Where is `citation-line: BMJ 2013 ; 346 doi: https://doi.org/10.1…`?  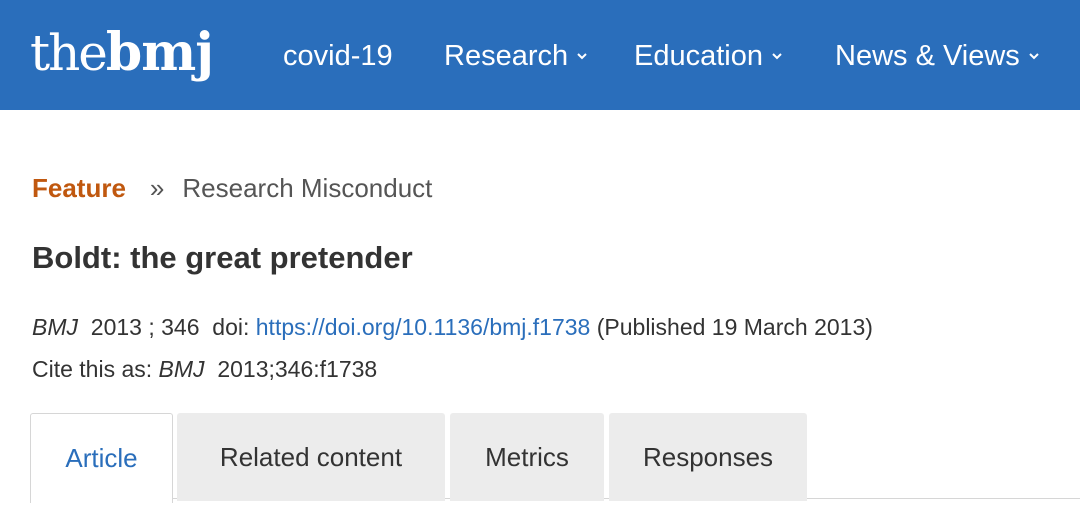
citation-line: BMJ 2013 ; 346 doi: https://doi.org/10.1… is located at coordinates (452, 327).